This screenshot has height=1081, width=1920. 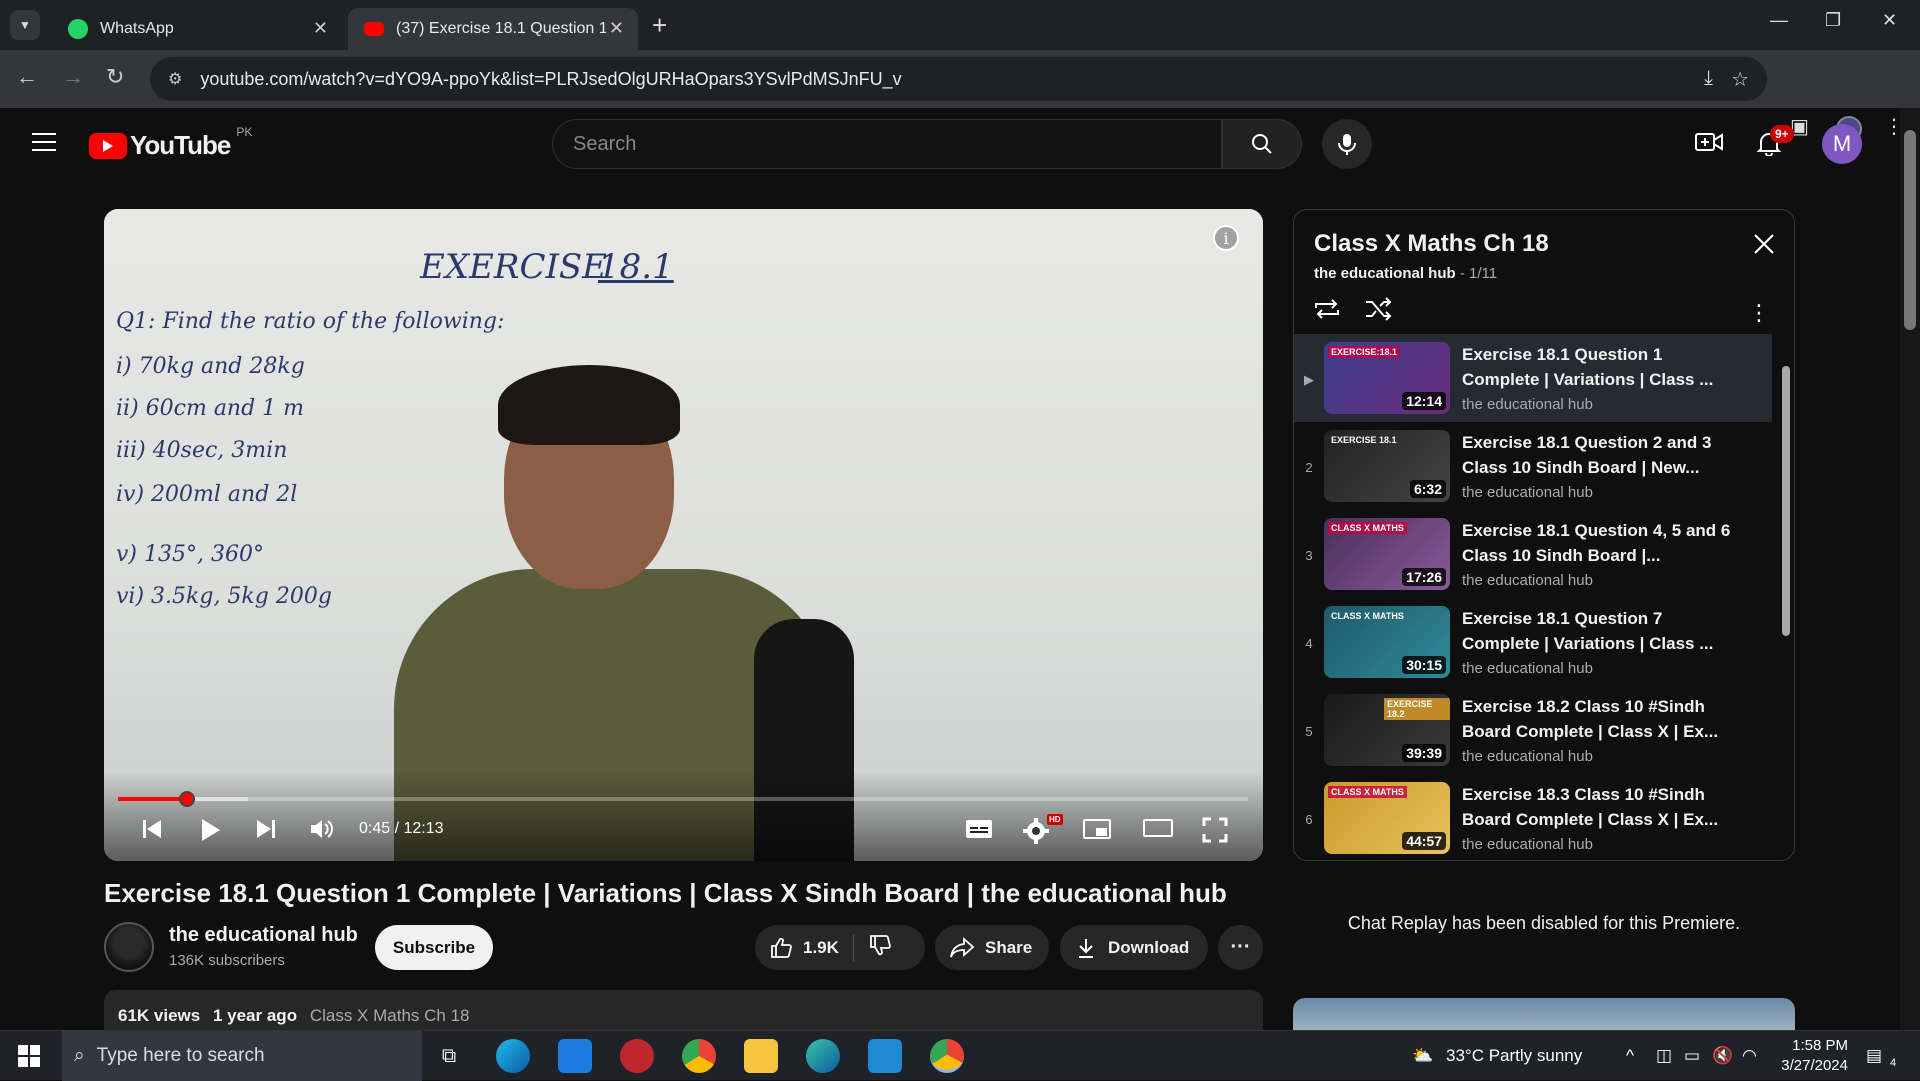 What do you see at coordinates (152, 829) in the screenshot?
I see `previous-button` at bounding box center [152, 829].